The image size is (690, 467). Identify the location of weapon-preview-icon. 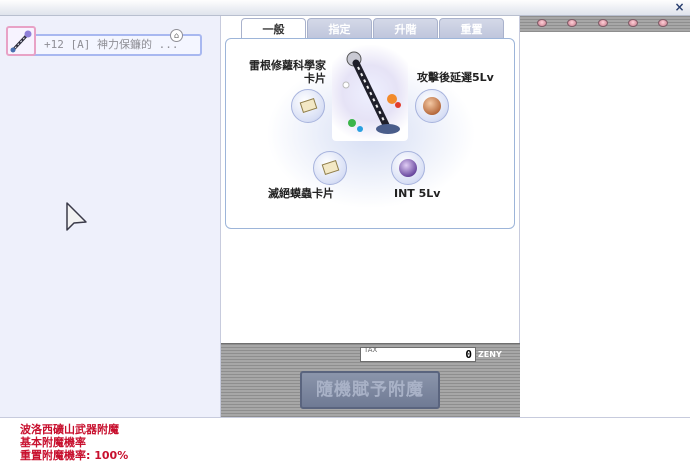
(370, 93).